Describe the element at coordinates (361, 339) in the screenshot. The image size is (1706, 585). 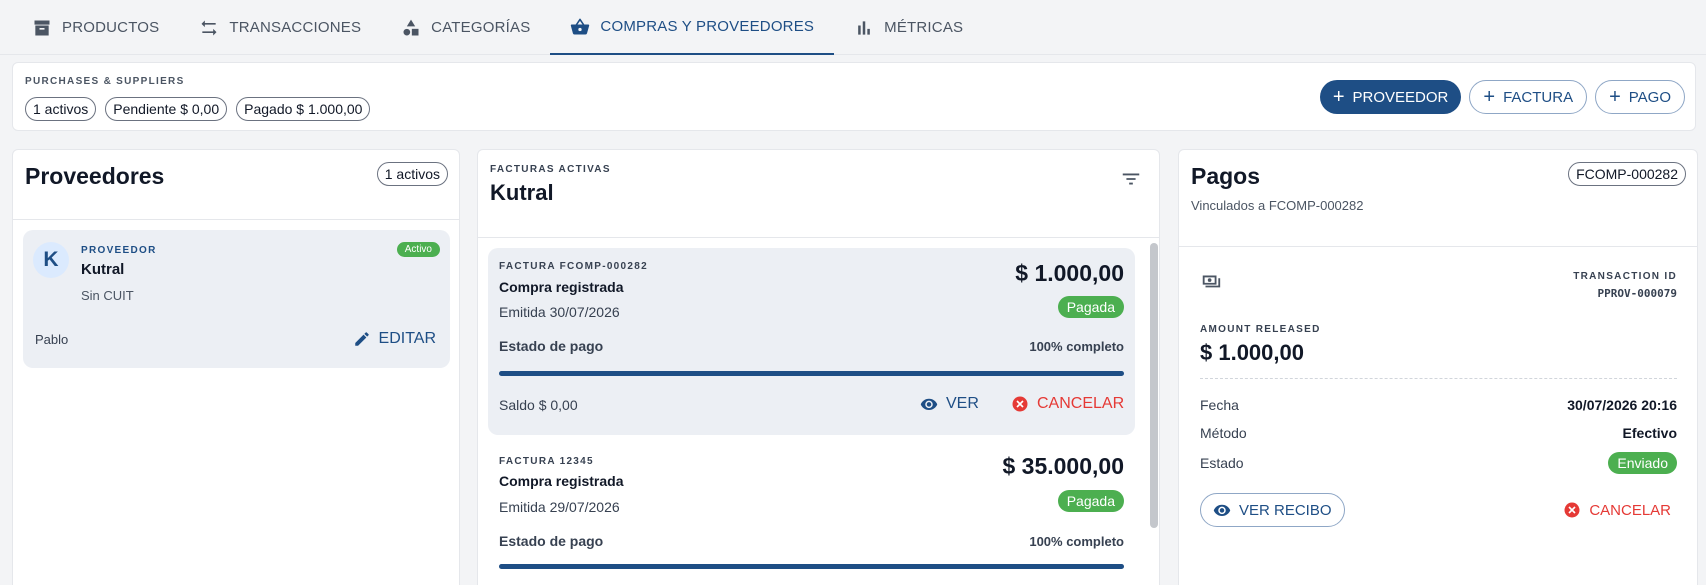
I see `pencil-icon` at that location.